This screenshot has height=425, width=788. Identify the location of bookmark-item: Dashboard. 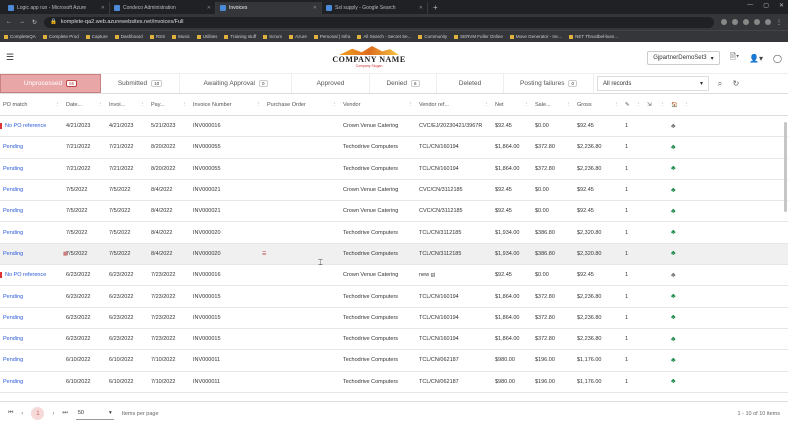
(129, 36).